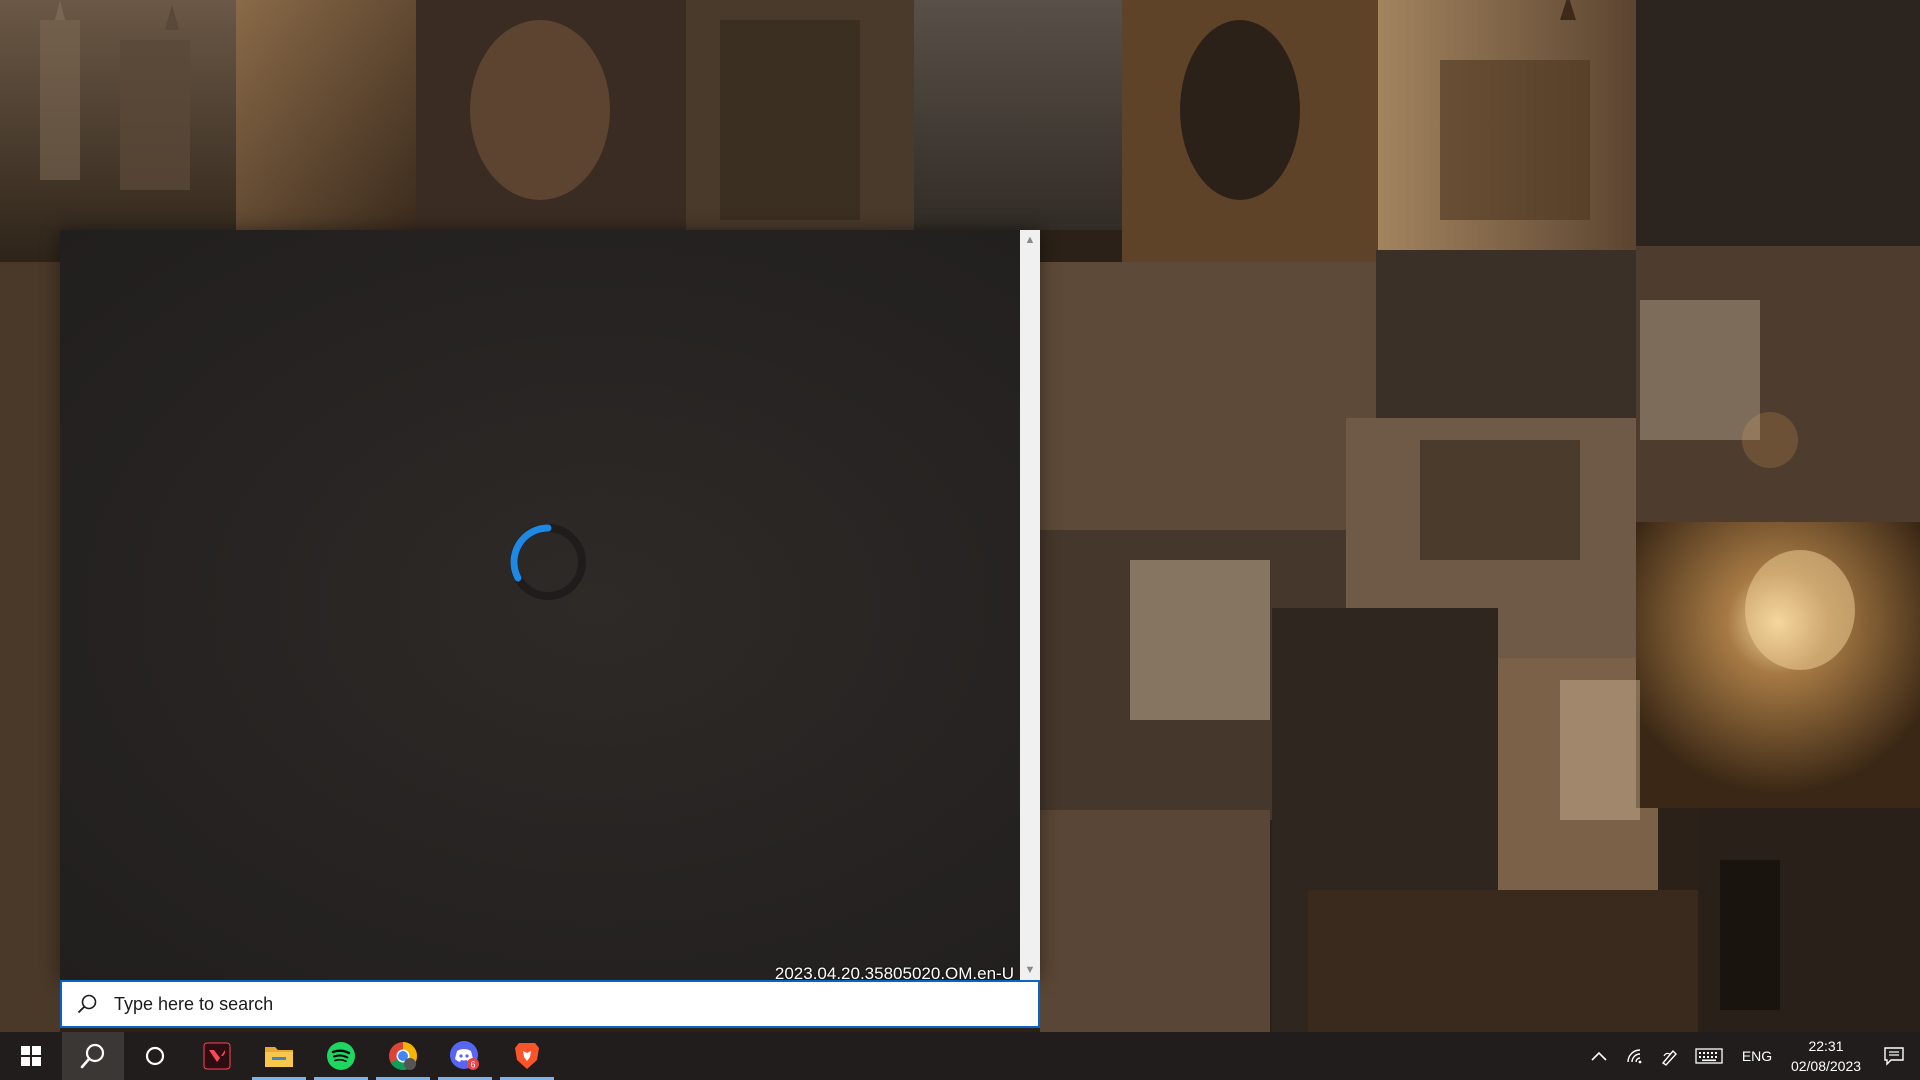  Describe the element at coordinates (1030, 970) in the screenshot. I see `scroll-down-arrow-icon: ▼` at that location.